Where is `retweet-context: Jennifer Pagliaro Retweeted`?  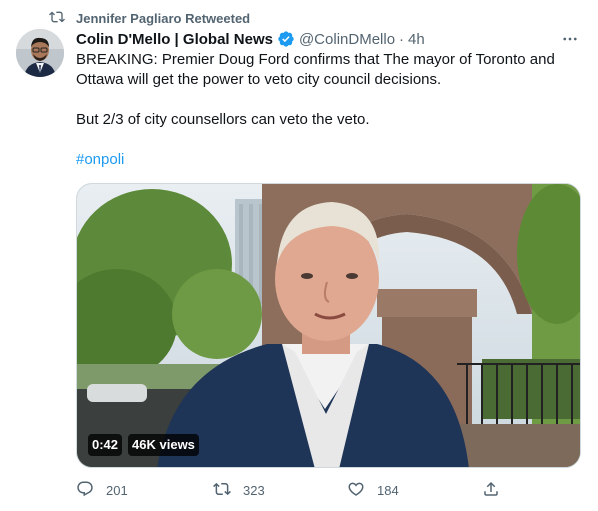
retweet-context: Jennifer Pagliaro Retweeted is located at coordinates (149, 18).